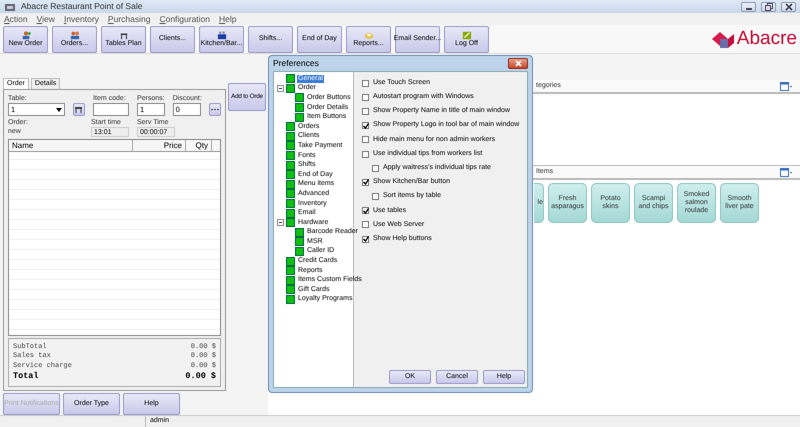 This screenshot has height=427, width=800. I want to click on menu-item: Configuration, so click(184, 19).